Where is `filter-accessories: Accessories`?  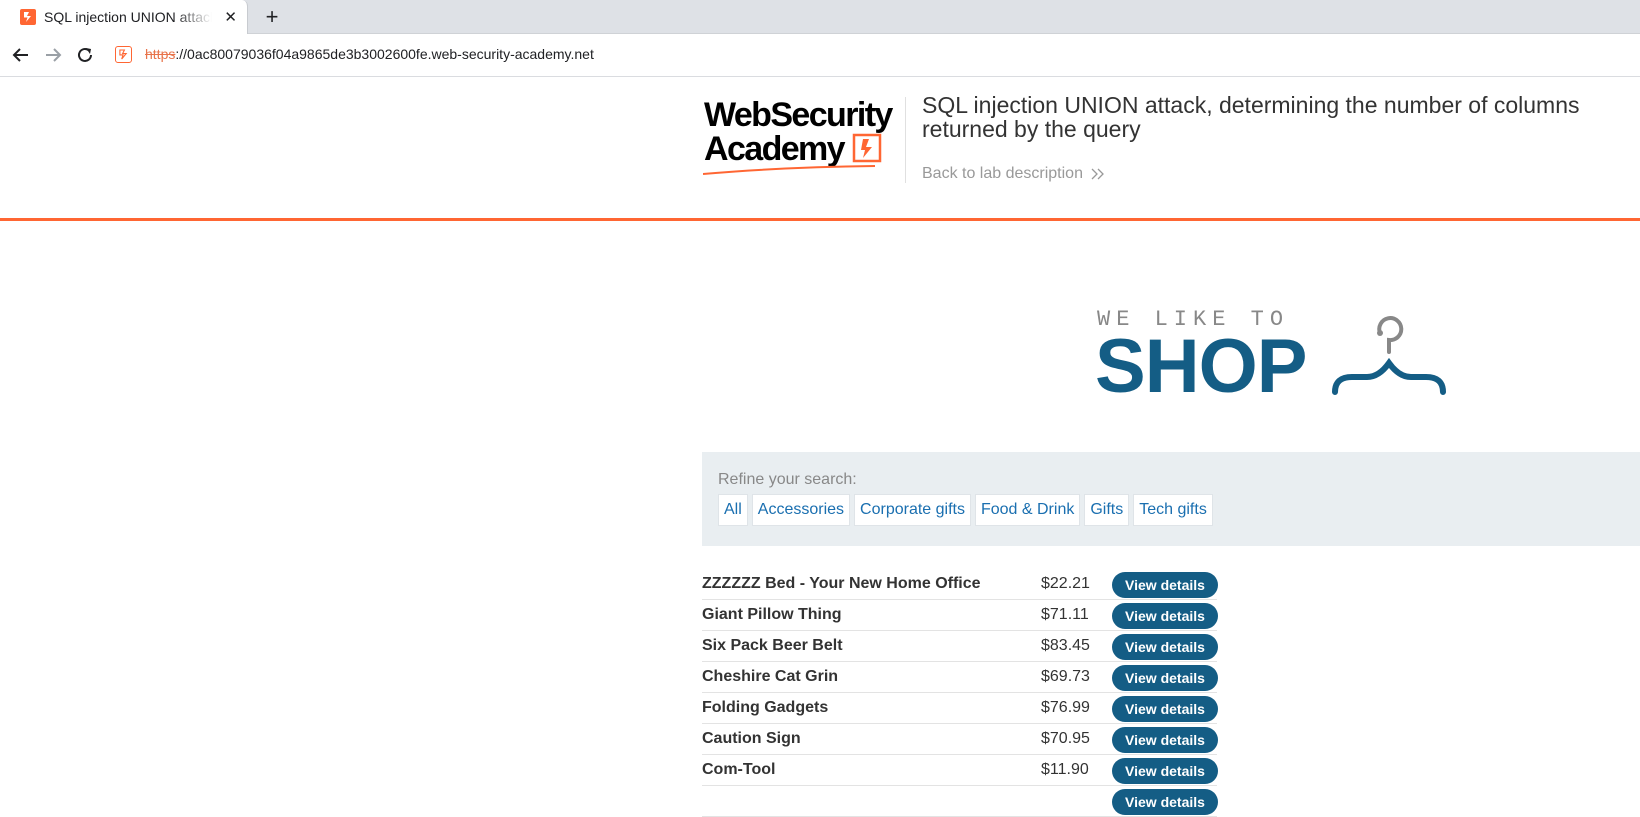 filter-accessories: Accessories is located at coordinates (801, 510).